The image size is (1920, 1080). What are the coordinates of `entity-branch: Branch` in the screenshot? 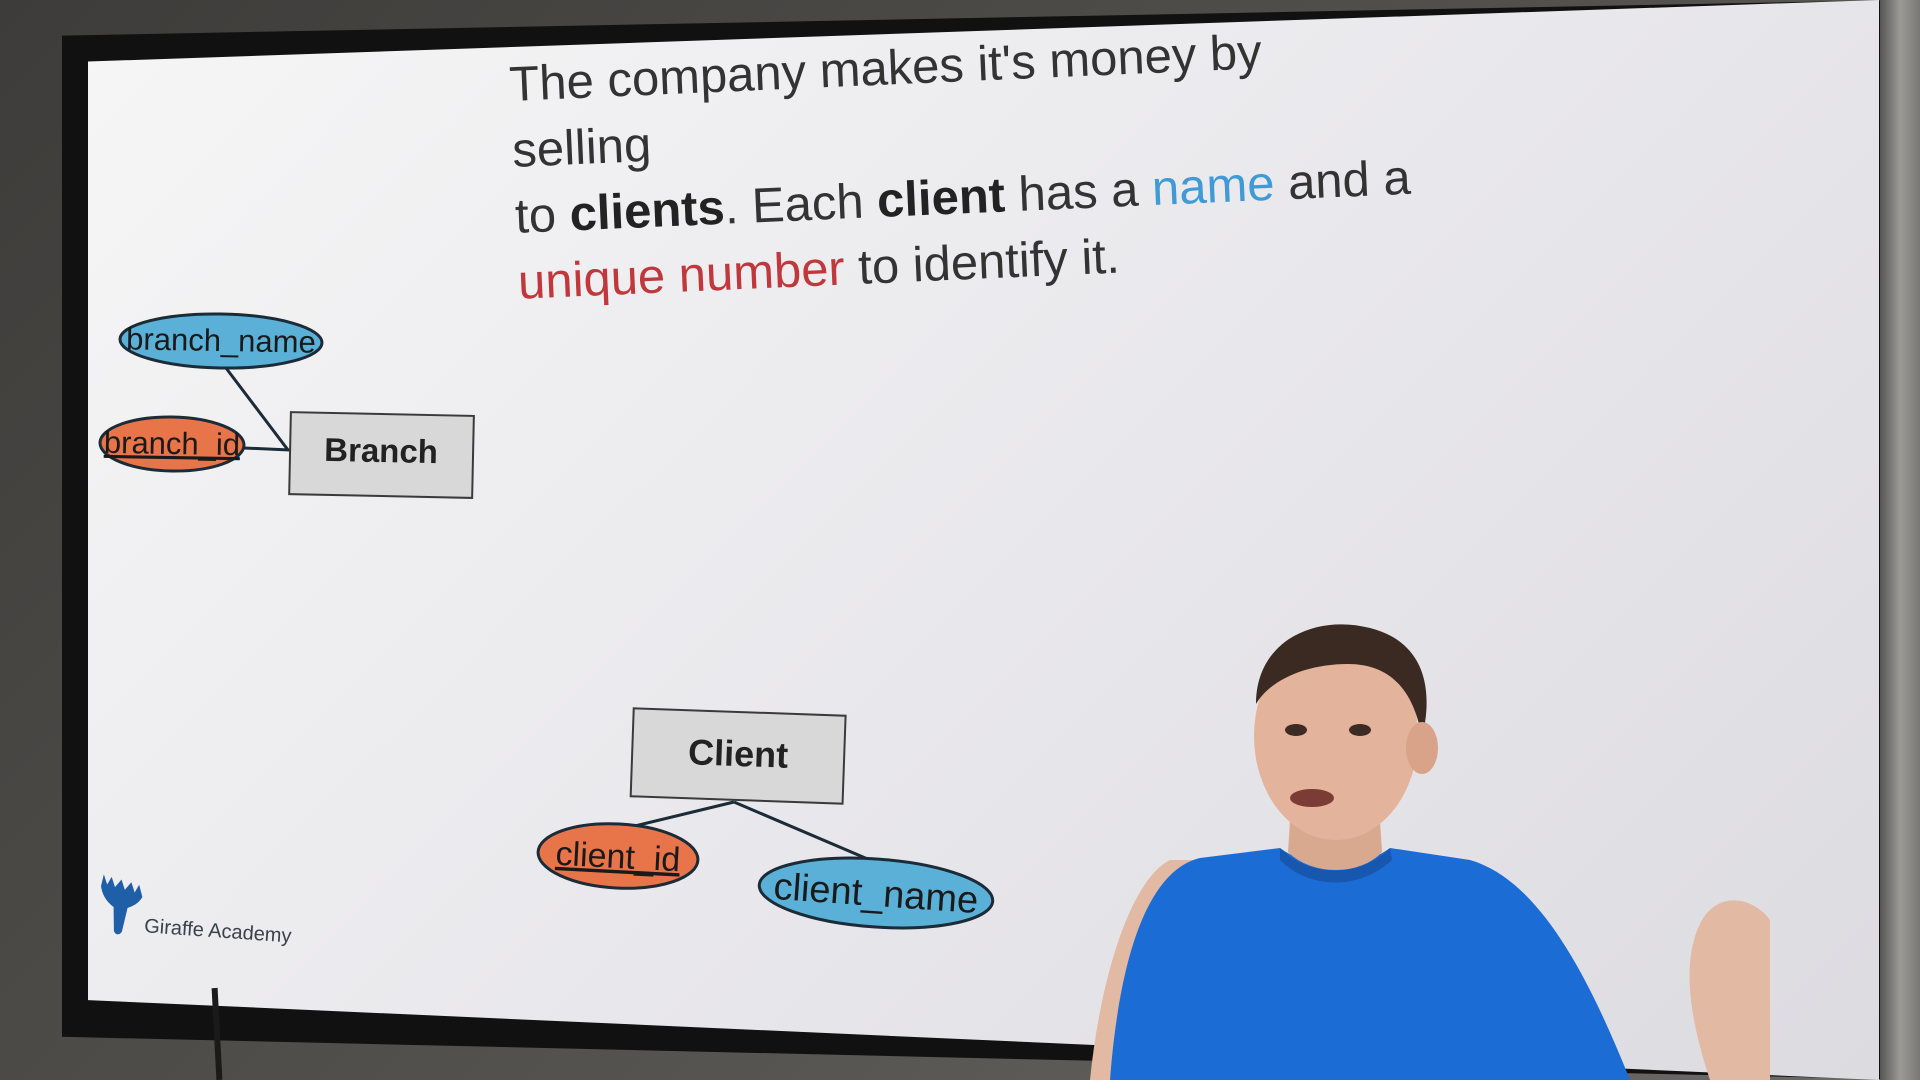 It's located at (381, 455).